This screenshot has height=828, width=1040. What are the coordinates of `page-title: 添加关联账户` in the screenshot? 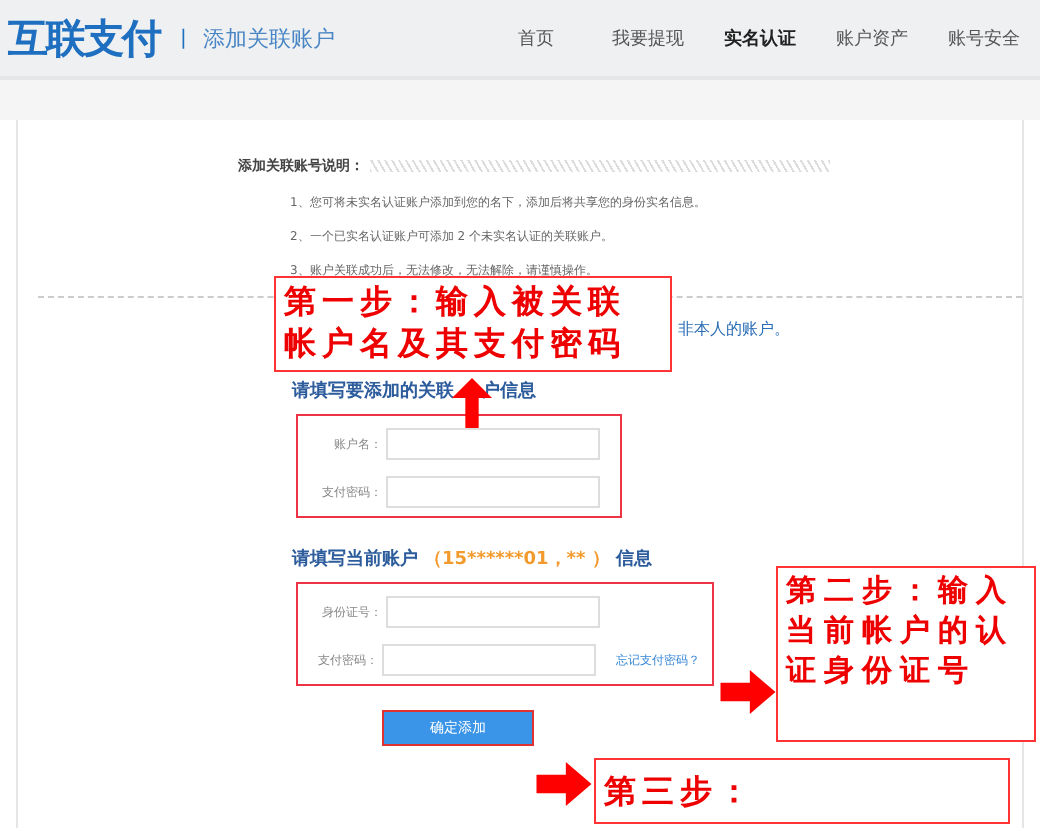 It's located at (268, 38).